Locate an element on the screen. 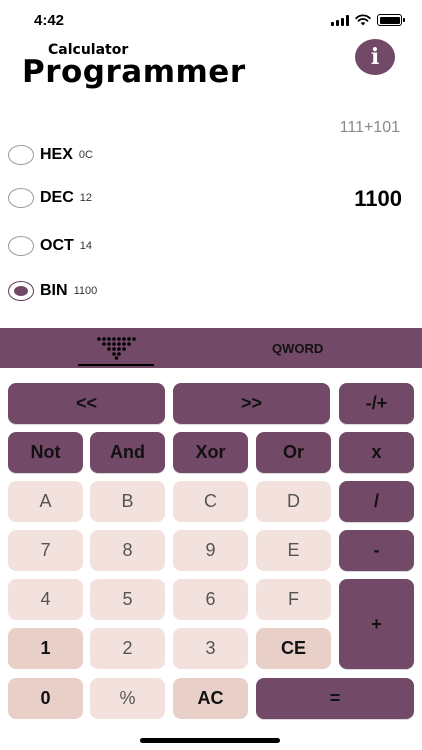  percent-button: % is located at coordinates (127, 698).